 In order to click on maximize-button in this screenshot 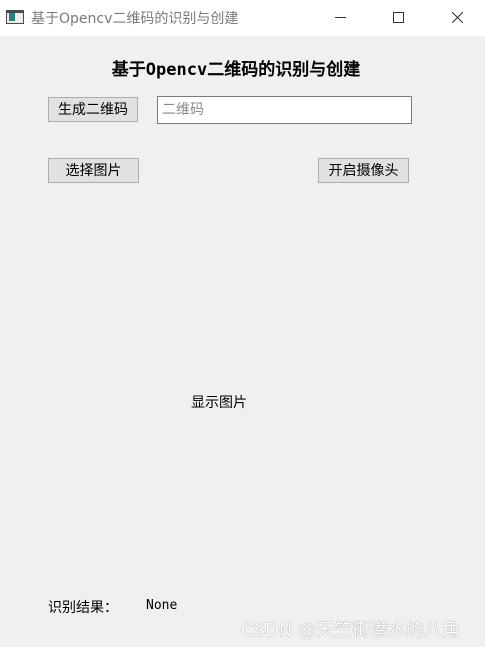, I will do `click(398, 17)`.